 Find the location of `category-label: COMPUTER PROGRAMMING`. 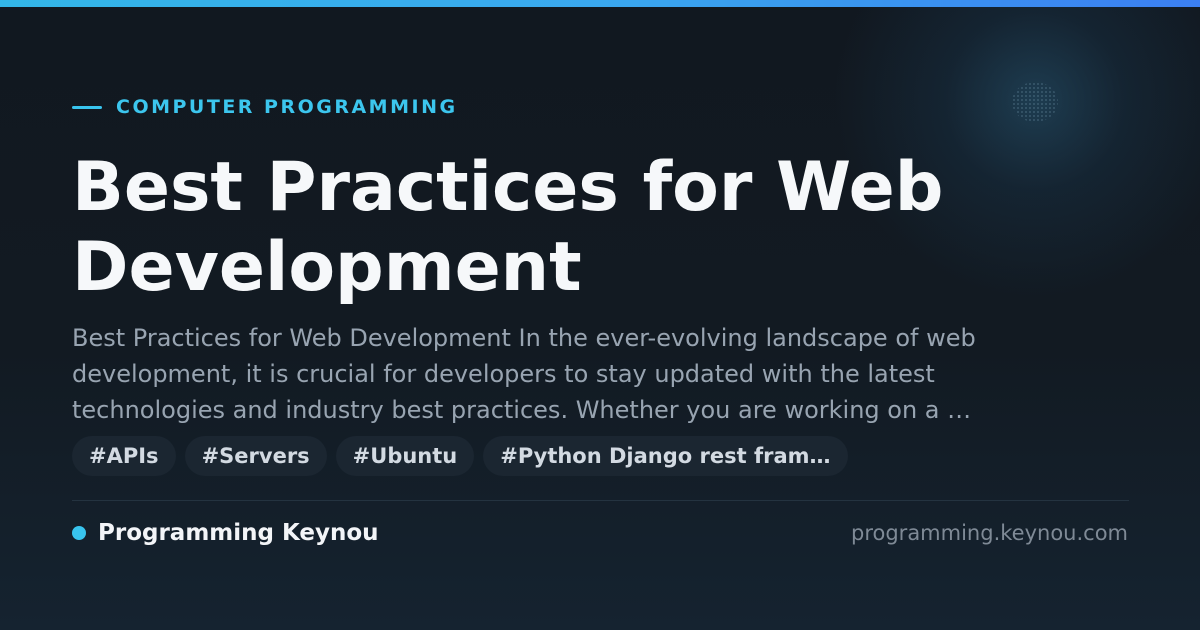

category-label: COMPUTER PROGRAMMING is located at coordinates (287, 107).